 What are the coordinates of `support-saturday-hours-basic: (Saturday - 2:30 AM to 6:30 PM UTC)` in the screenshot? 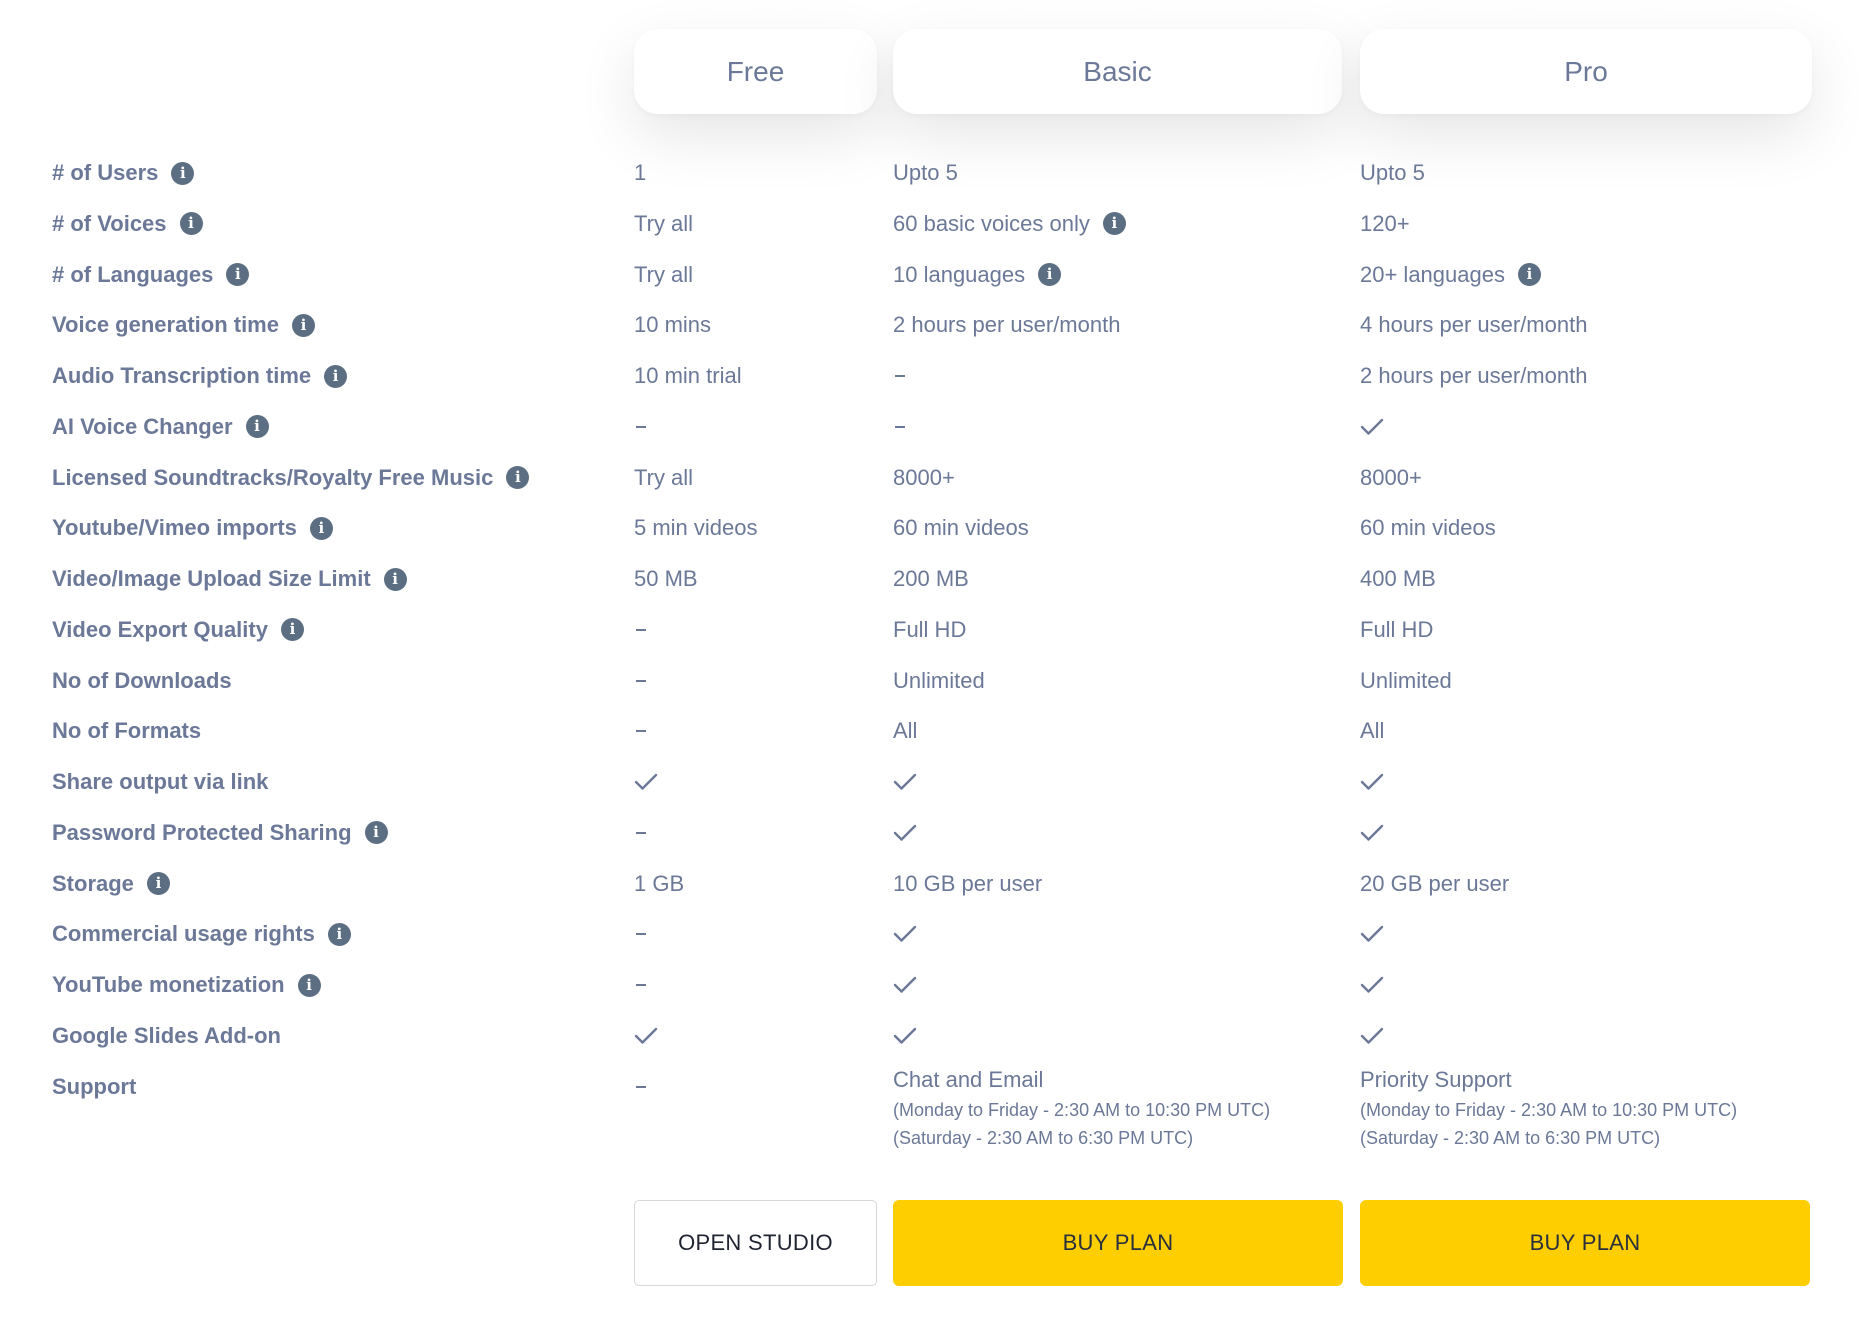 It's located at (1043, 1138).